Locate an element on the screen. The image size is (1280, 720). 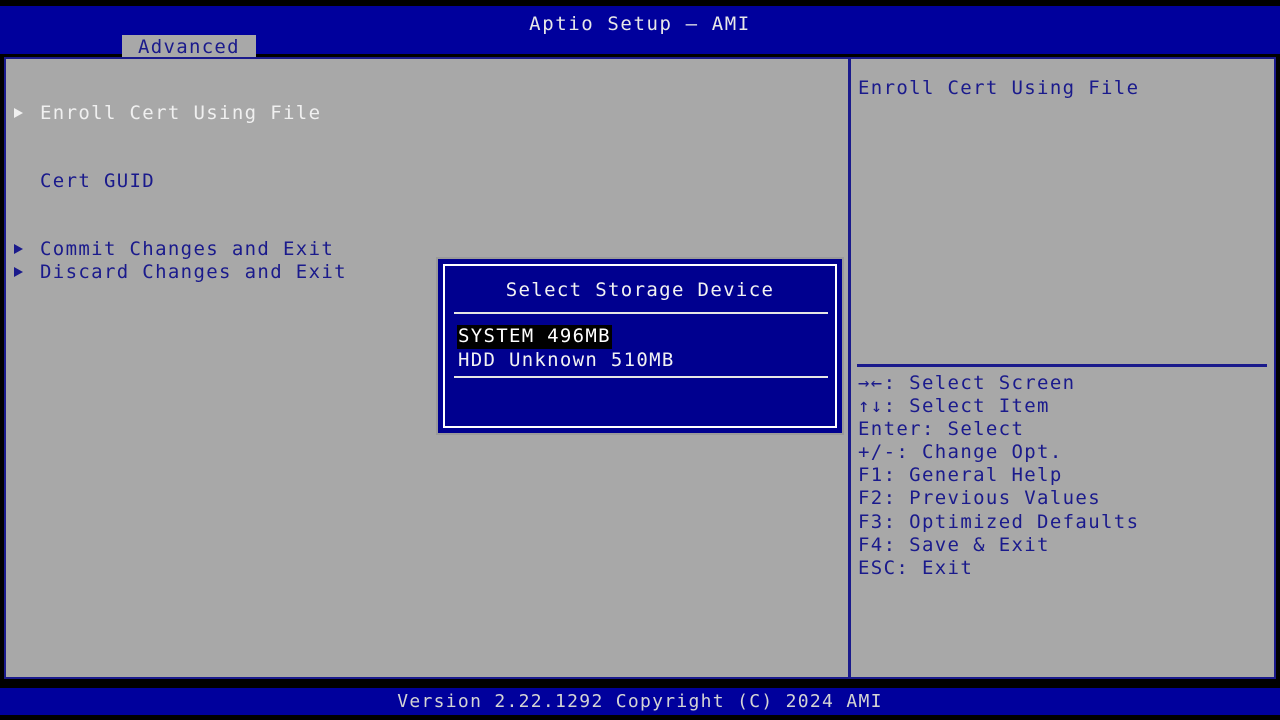
key-legend-row-f1: F1: General Help is located at coordinates (1064, 475).